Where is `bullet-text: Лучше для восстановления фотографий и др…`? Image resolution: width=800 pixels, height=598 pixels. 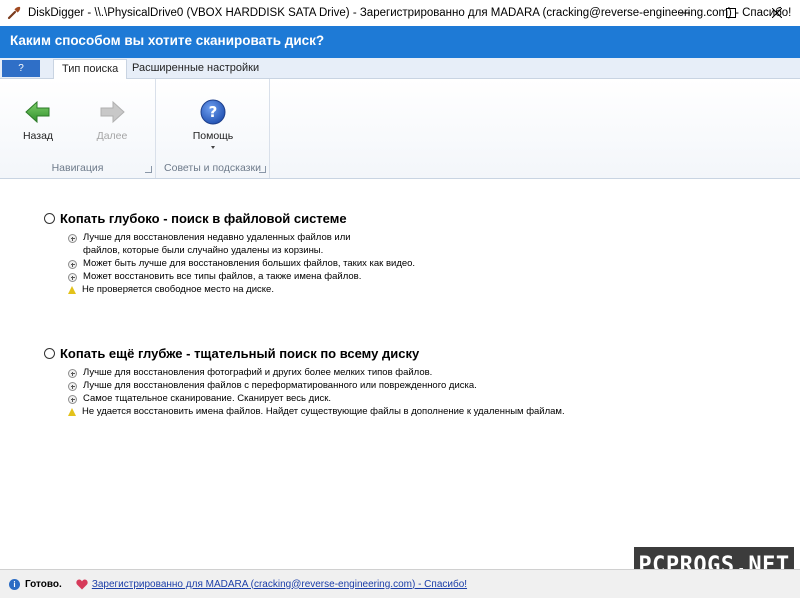 bullet-text: Лучше для восстановления фотографий и др… is located at coordinates (258, 372).